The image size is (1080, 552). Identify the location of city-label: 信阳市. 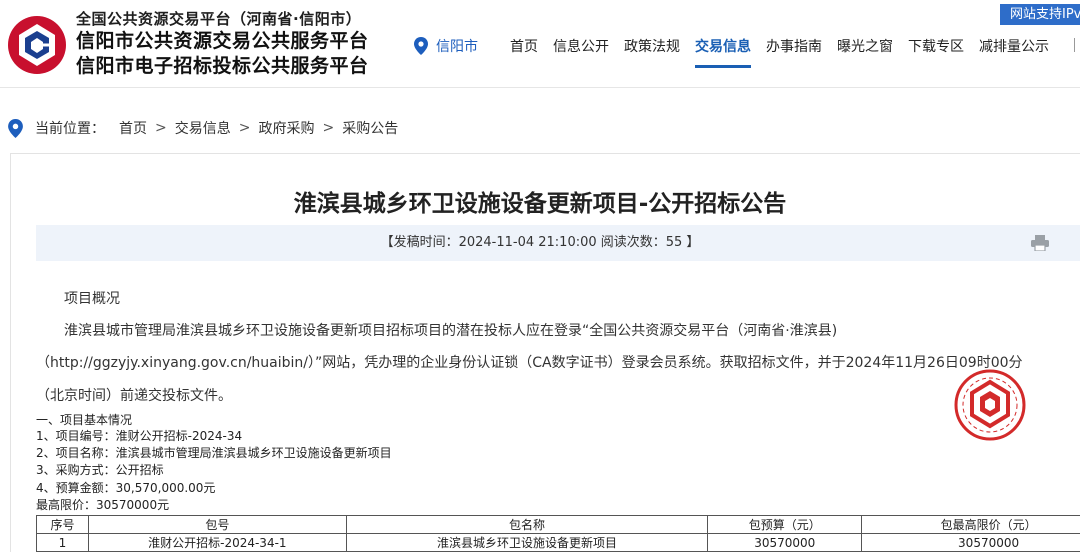
(457, 47).